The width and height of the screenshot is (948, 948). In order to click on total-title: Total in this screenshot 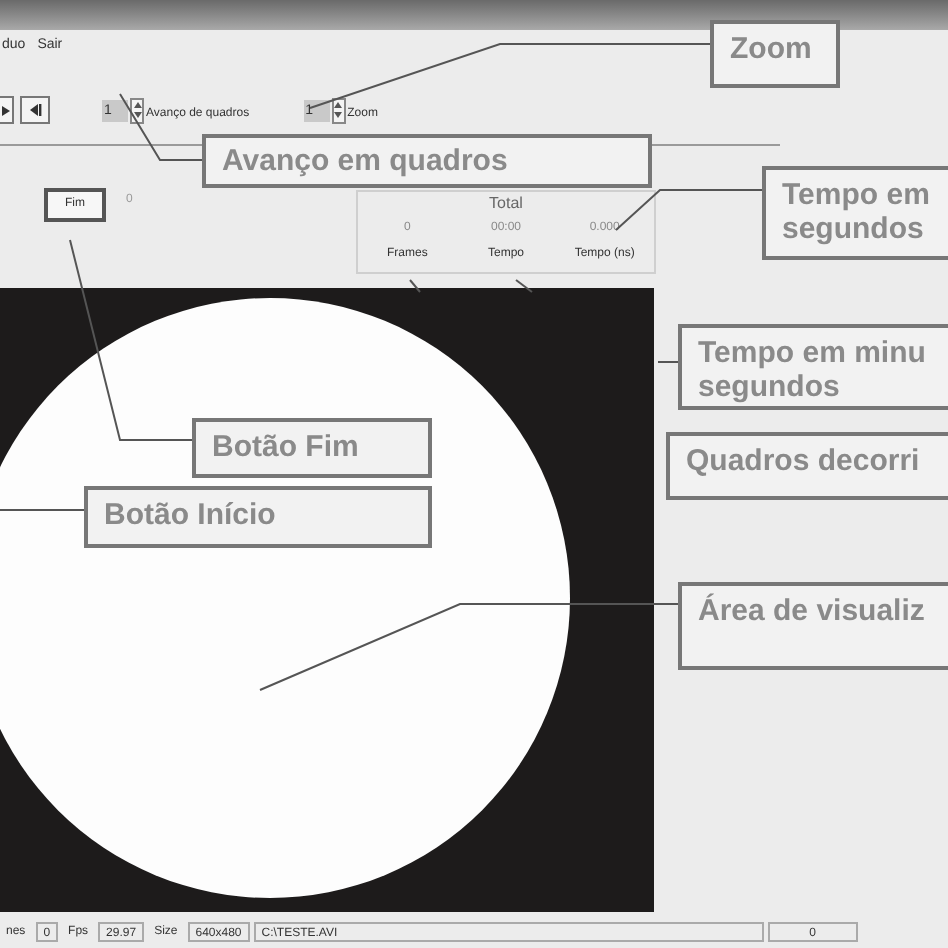, I will do `click(506, 204)`.